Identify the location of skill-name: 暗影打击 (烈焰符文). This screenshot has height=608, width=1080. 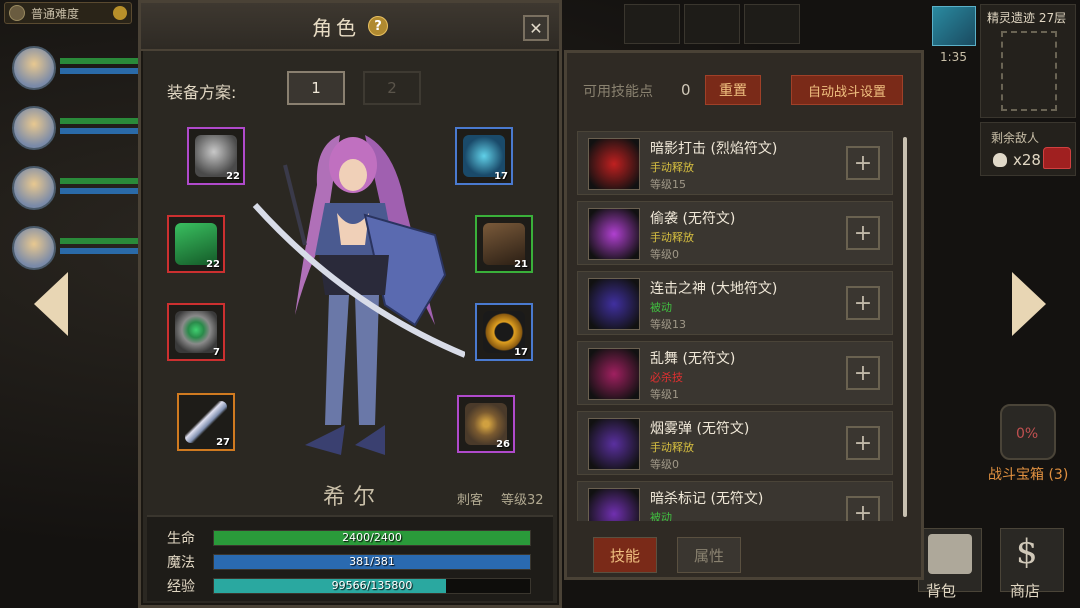
(714, 149).